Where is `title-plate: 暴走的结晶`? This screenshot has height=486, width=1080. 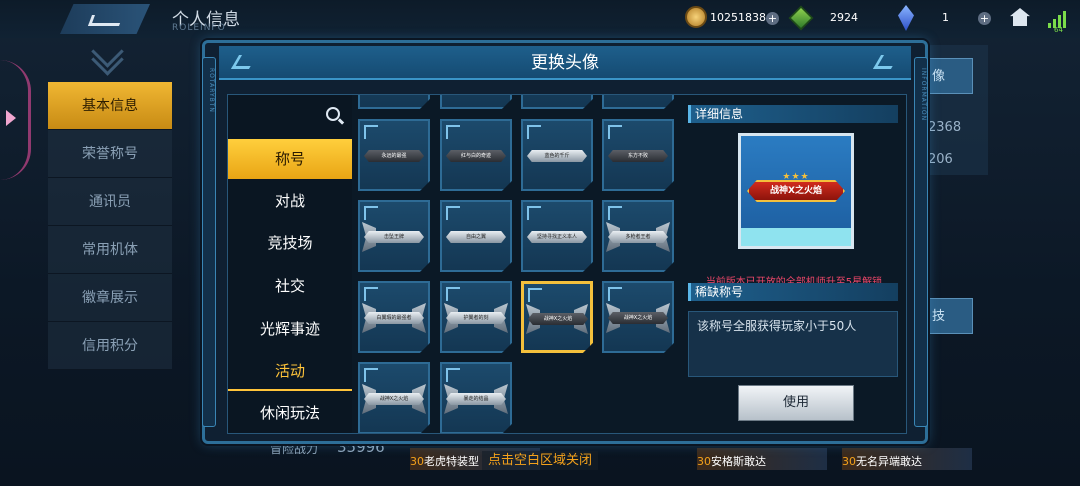 title-plate: 暴走的结晶 is located at coordinates (476, 399).